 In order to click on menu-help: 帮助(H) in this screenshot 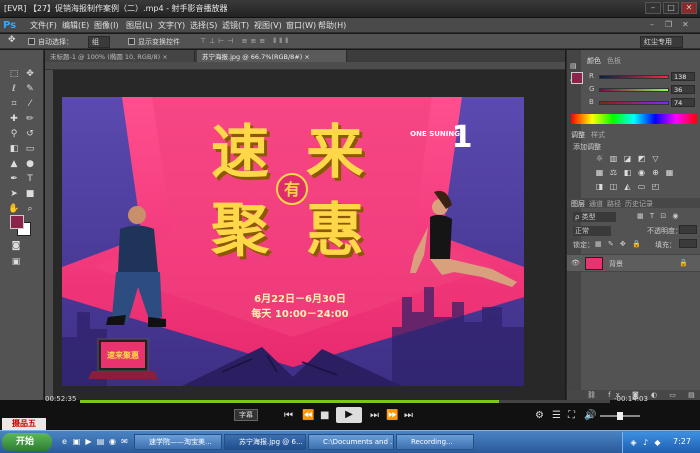, I will do `click(332, 25)`.